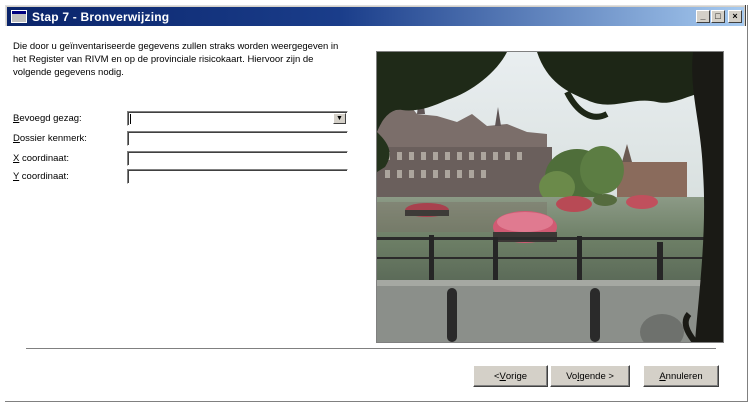 This screenshot has height=405, width=751. I want to click on next-rest: gende >, so click(596, 376).